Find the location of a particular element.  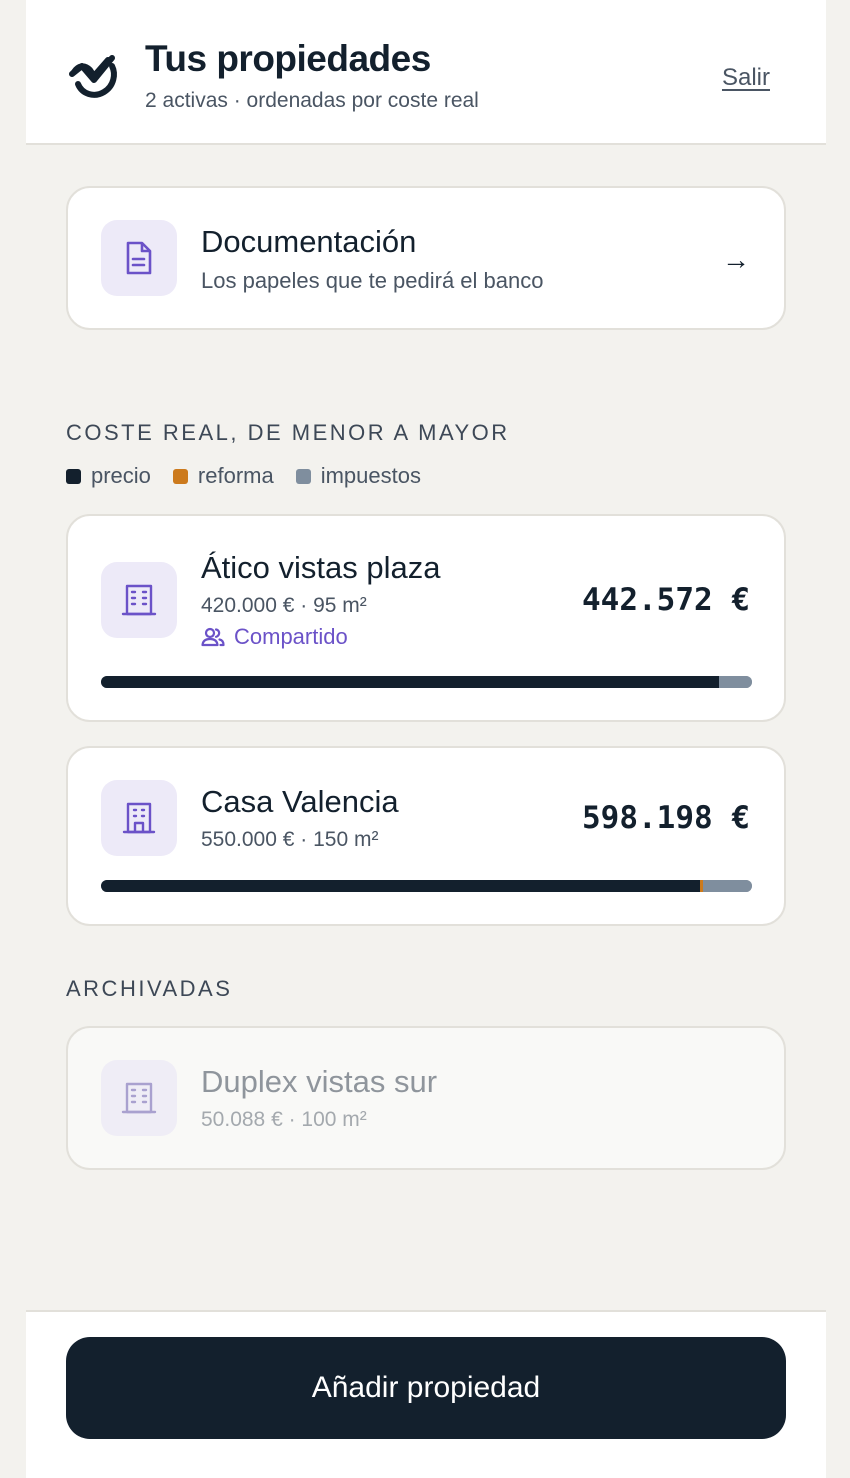

cost-legend: precio reforma impuestos is located at coordinates (243, 476).